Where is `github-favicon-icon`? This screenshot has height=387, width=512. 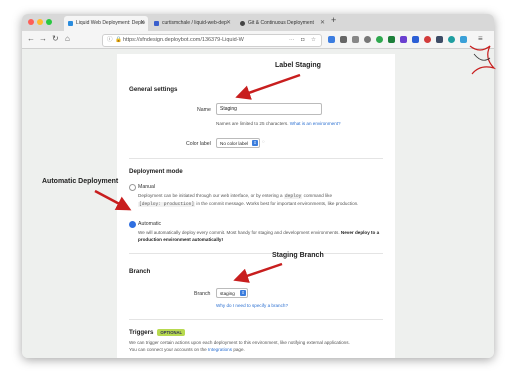 github-favicon-icon is located at coordinates (156, 23).